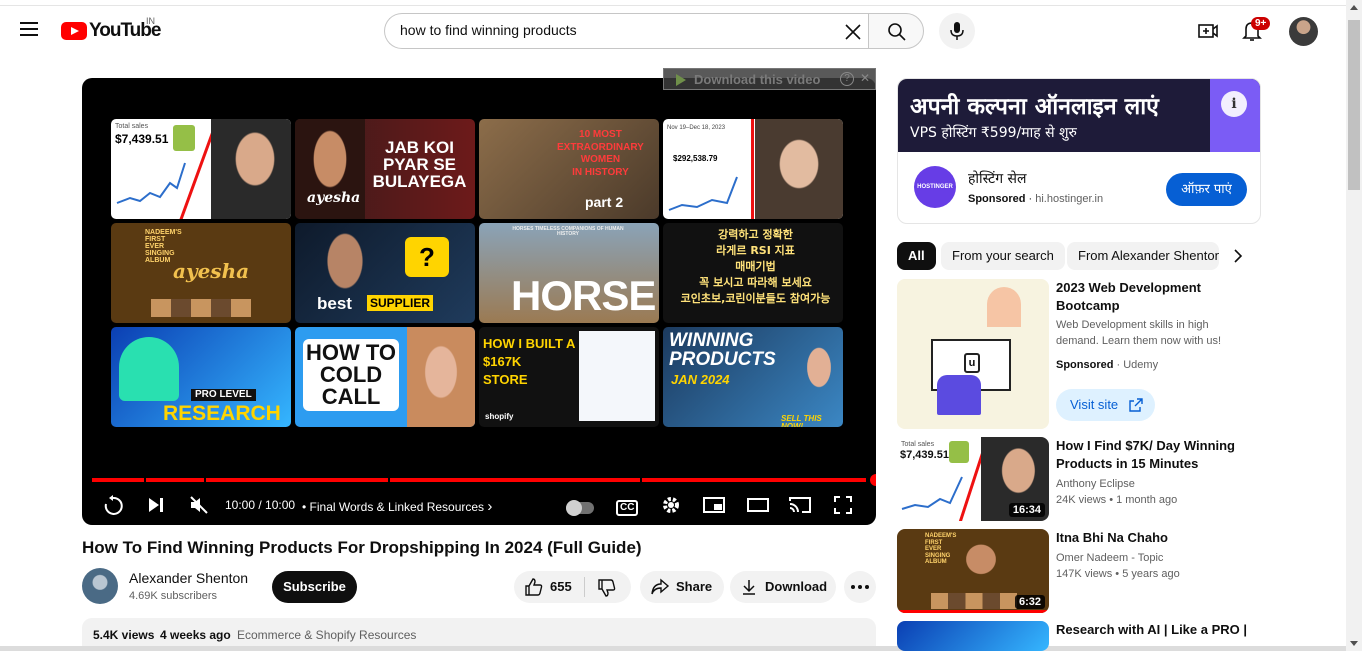 The height and width of the screenshot is (651, 1362). What do you see at coordinates (149, 369) in the screenshot?
I see `hooded-figure-icon` at bounding box center [149, 369].